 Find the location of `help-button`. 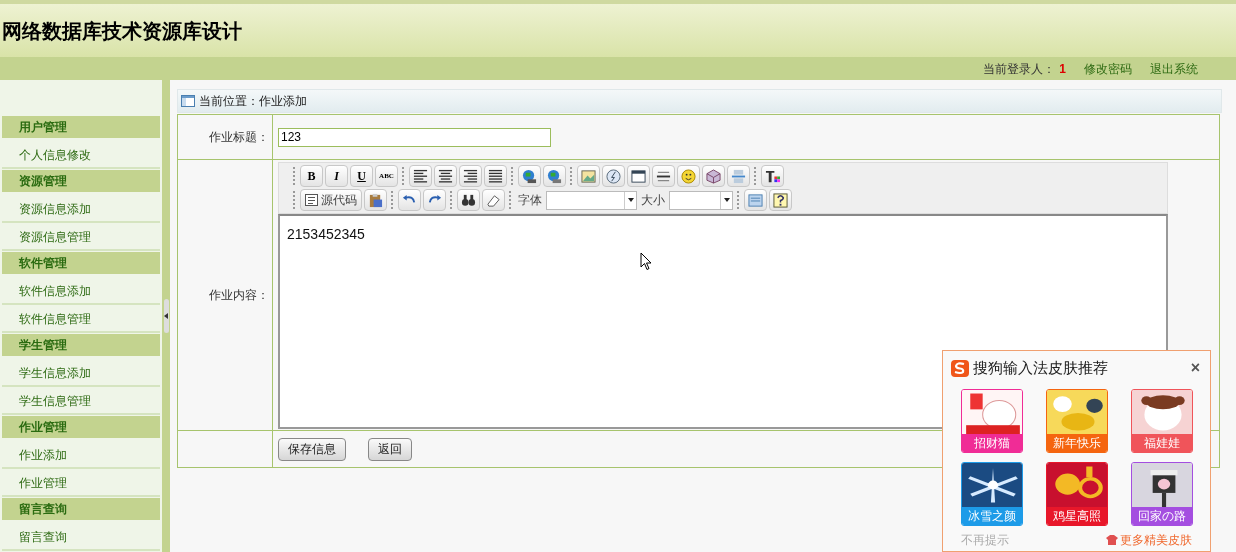

help-button is located at coordinates (780, 200).